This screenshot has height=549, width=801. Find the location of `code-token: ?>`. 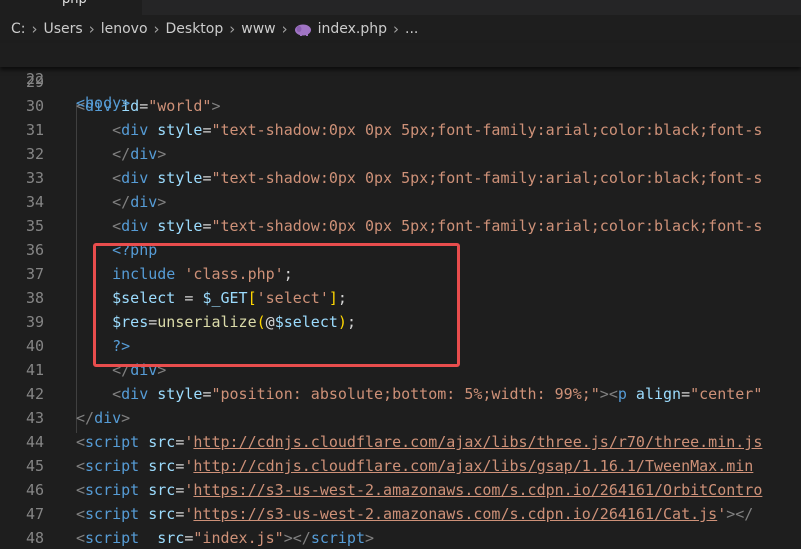

code-token: ?> is located at coordinates (121, 346).